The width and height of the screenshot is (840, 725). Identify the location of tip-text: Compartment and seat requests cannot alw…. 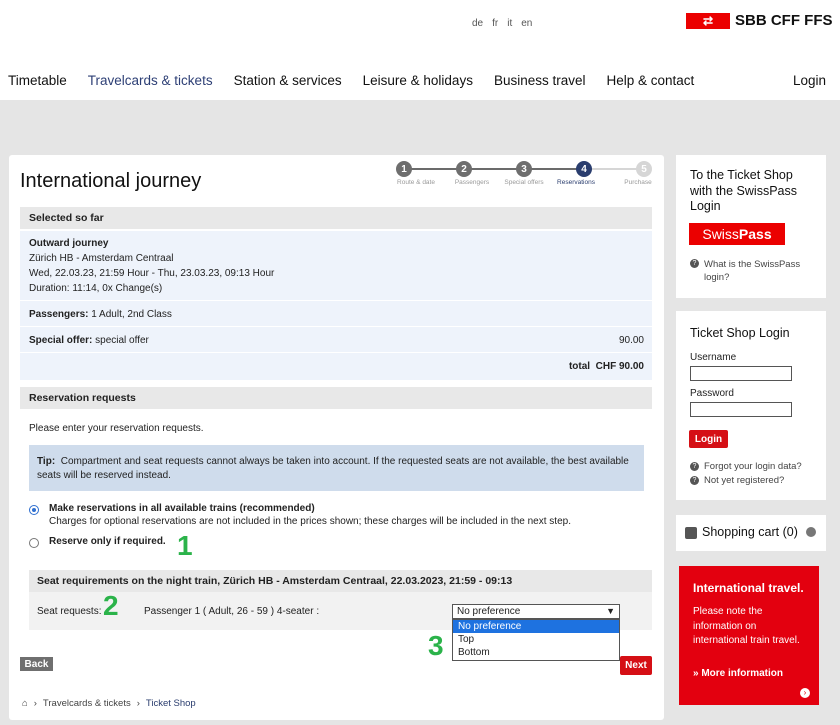
(333, 468).